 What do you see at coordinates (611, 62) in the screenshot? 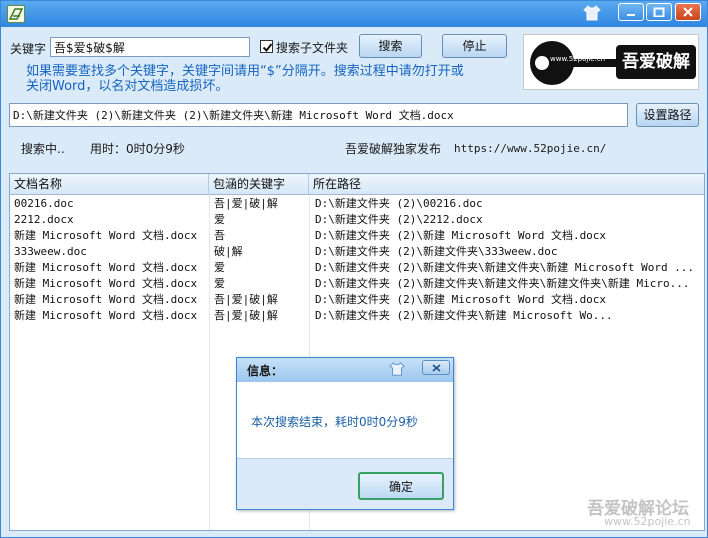
I see `site-logo: www.52pojie.cn 吾爱破解` at bounding box center [611, 62].